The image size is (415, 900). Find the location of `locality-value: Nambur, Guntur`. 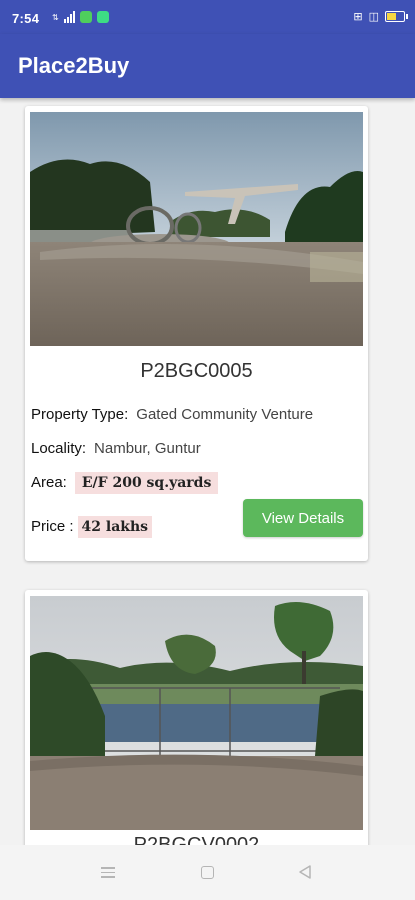

locality-value: Nambur, Guntur is located at coordinates (147, 448).